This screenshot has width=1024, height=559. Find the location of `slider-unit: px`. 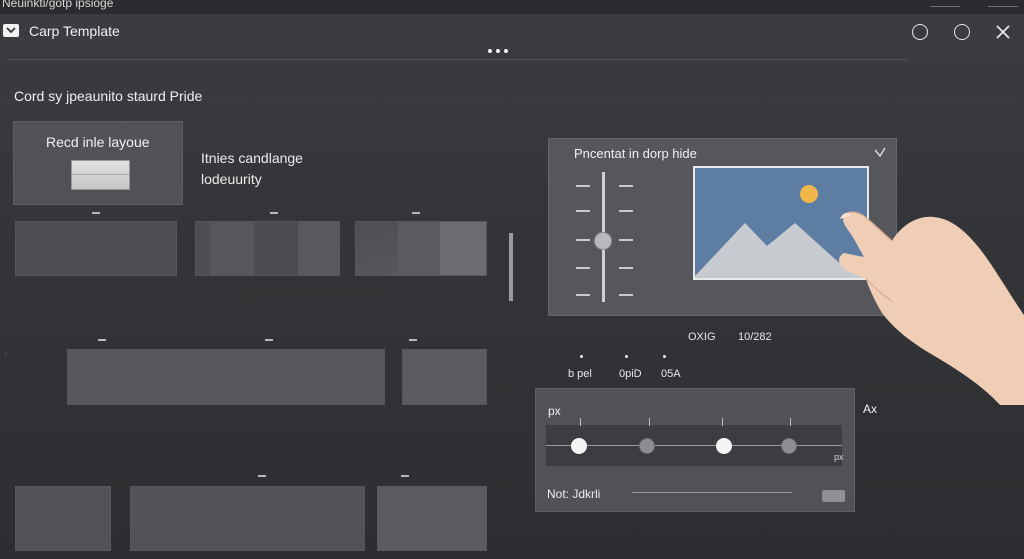

slider-unit: px is located at coordinates (839, 457).